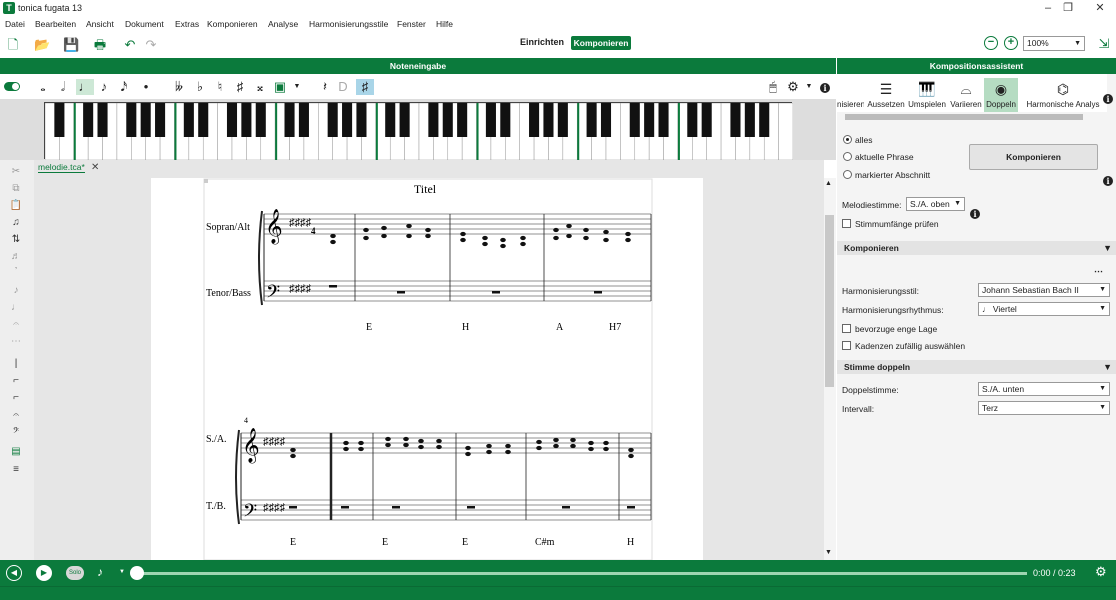  I want to click on kadenzen-checkbox, so click(846, 345).